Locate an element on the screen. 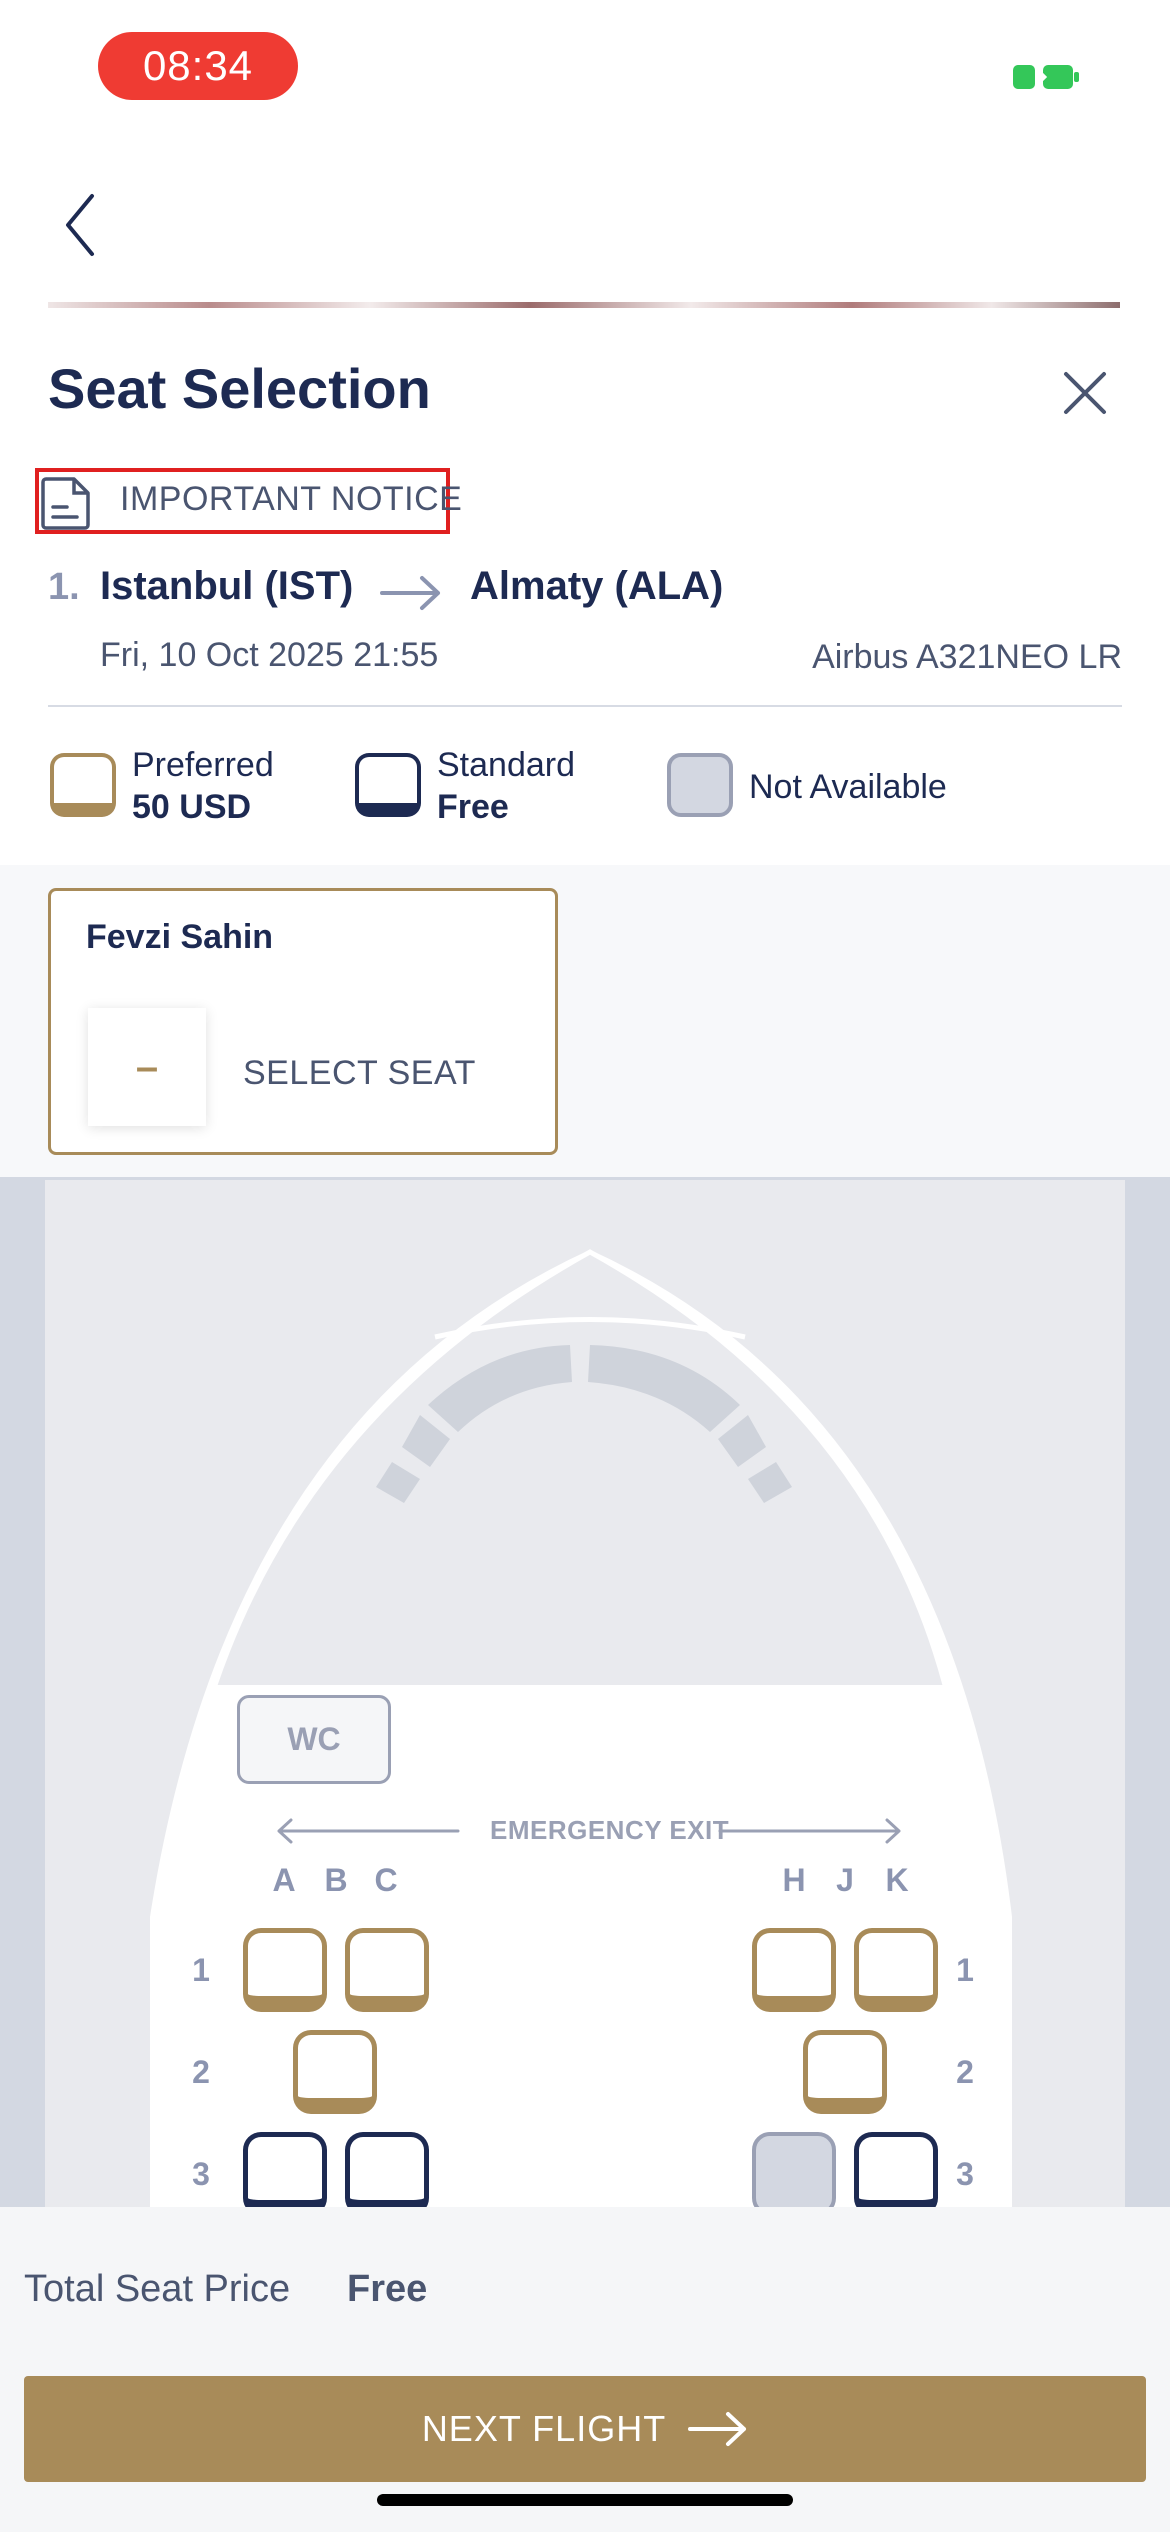  legend-standard-label: Standard is located at coordinates (506, 765).